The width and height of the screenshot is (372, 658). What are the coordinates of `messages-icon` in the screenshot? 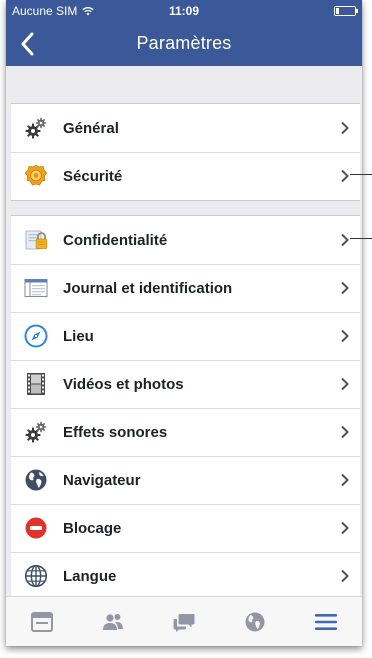 It's located at (184, 622).